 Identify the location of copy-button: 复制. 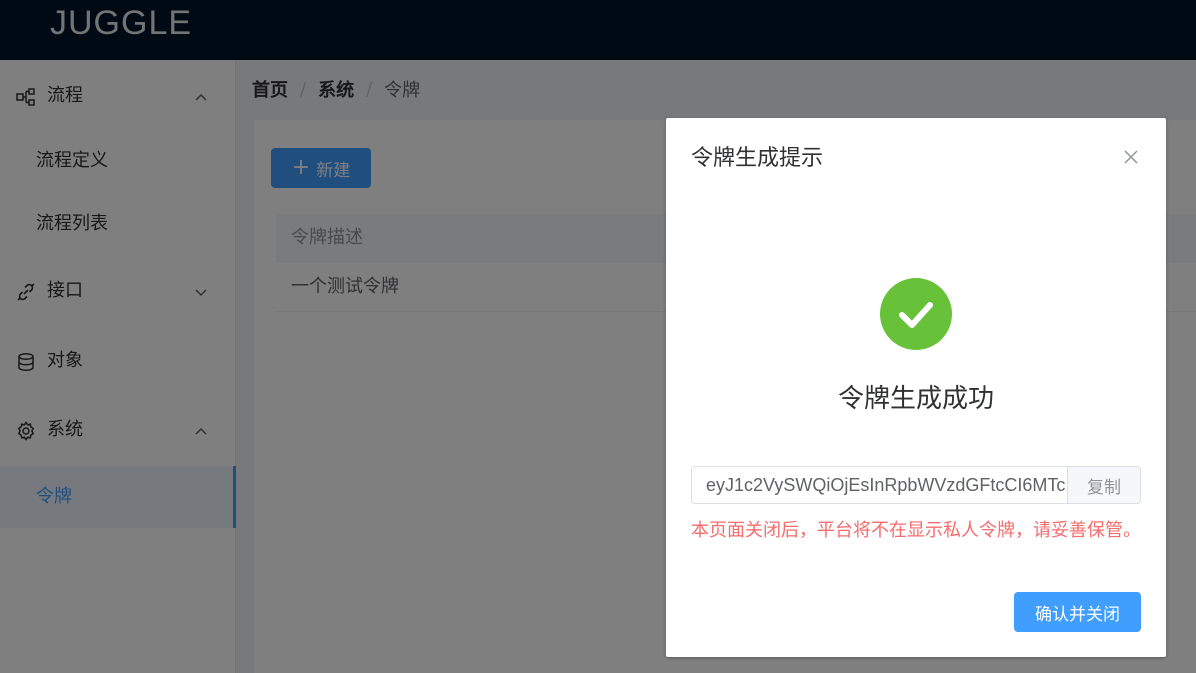
(1104, 485).